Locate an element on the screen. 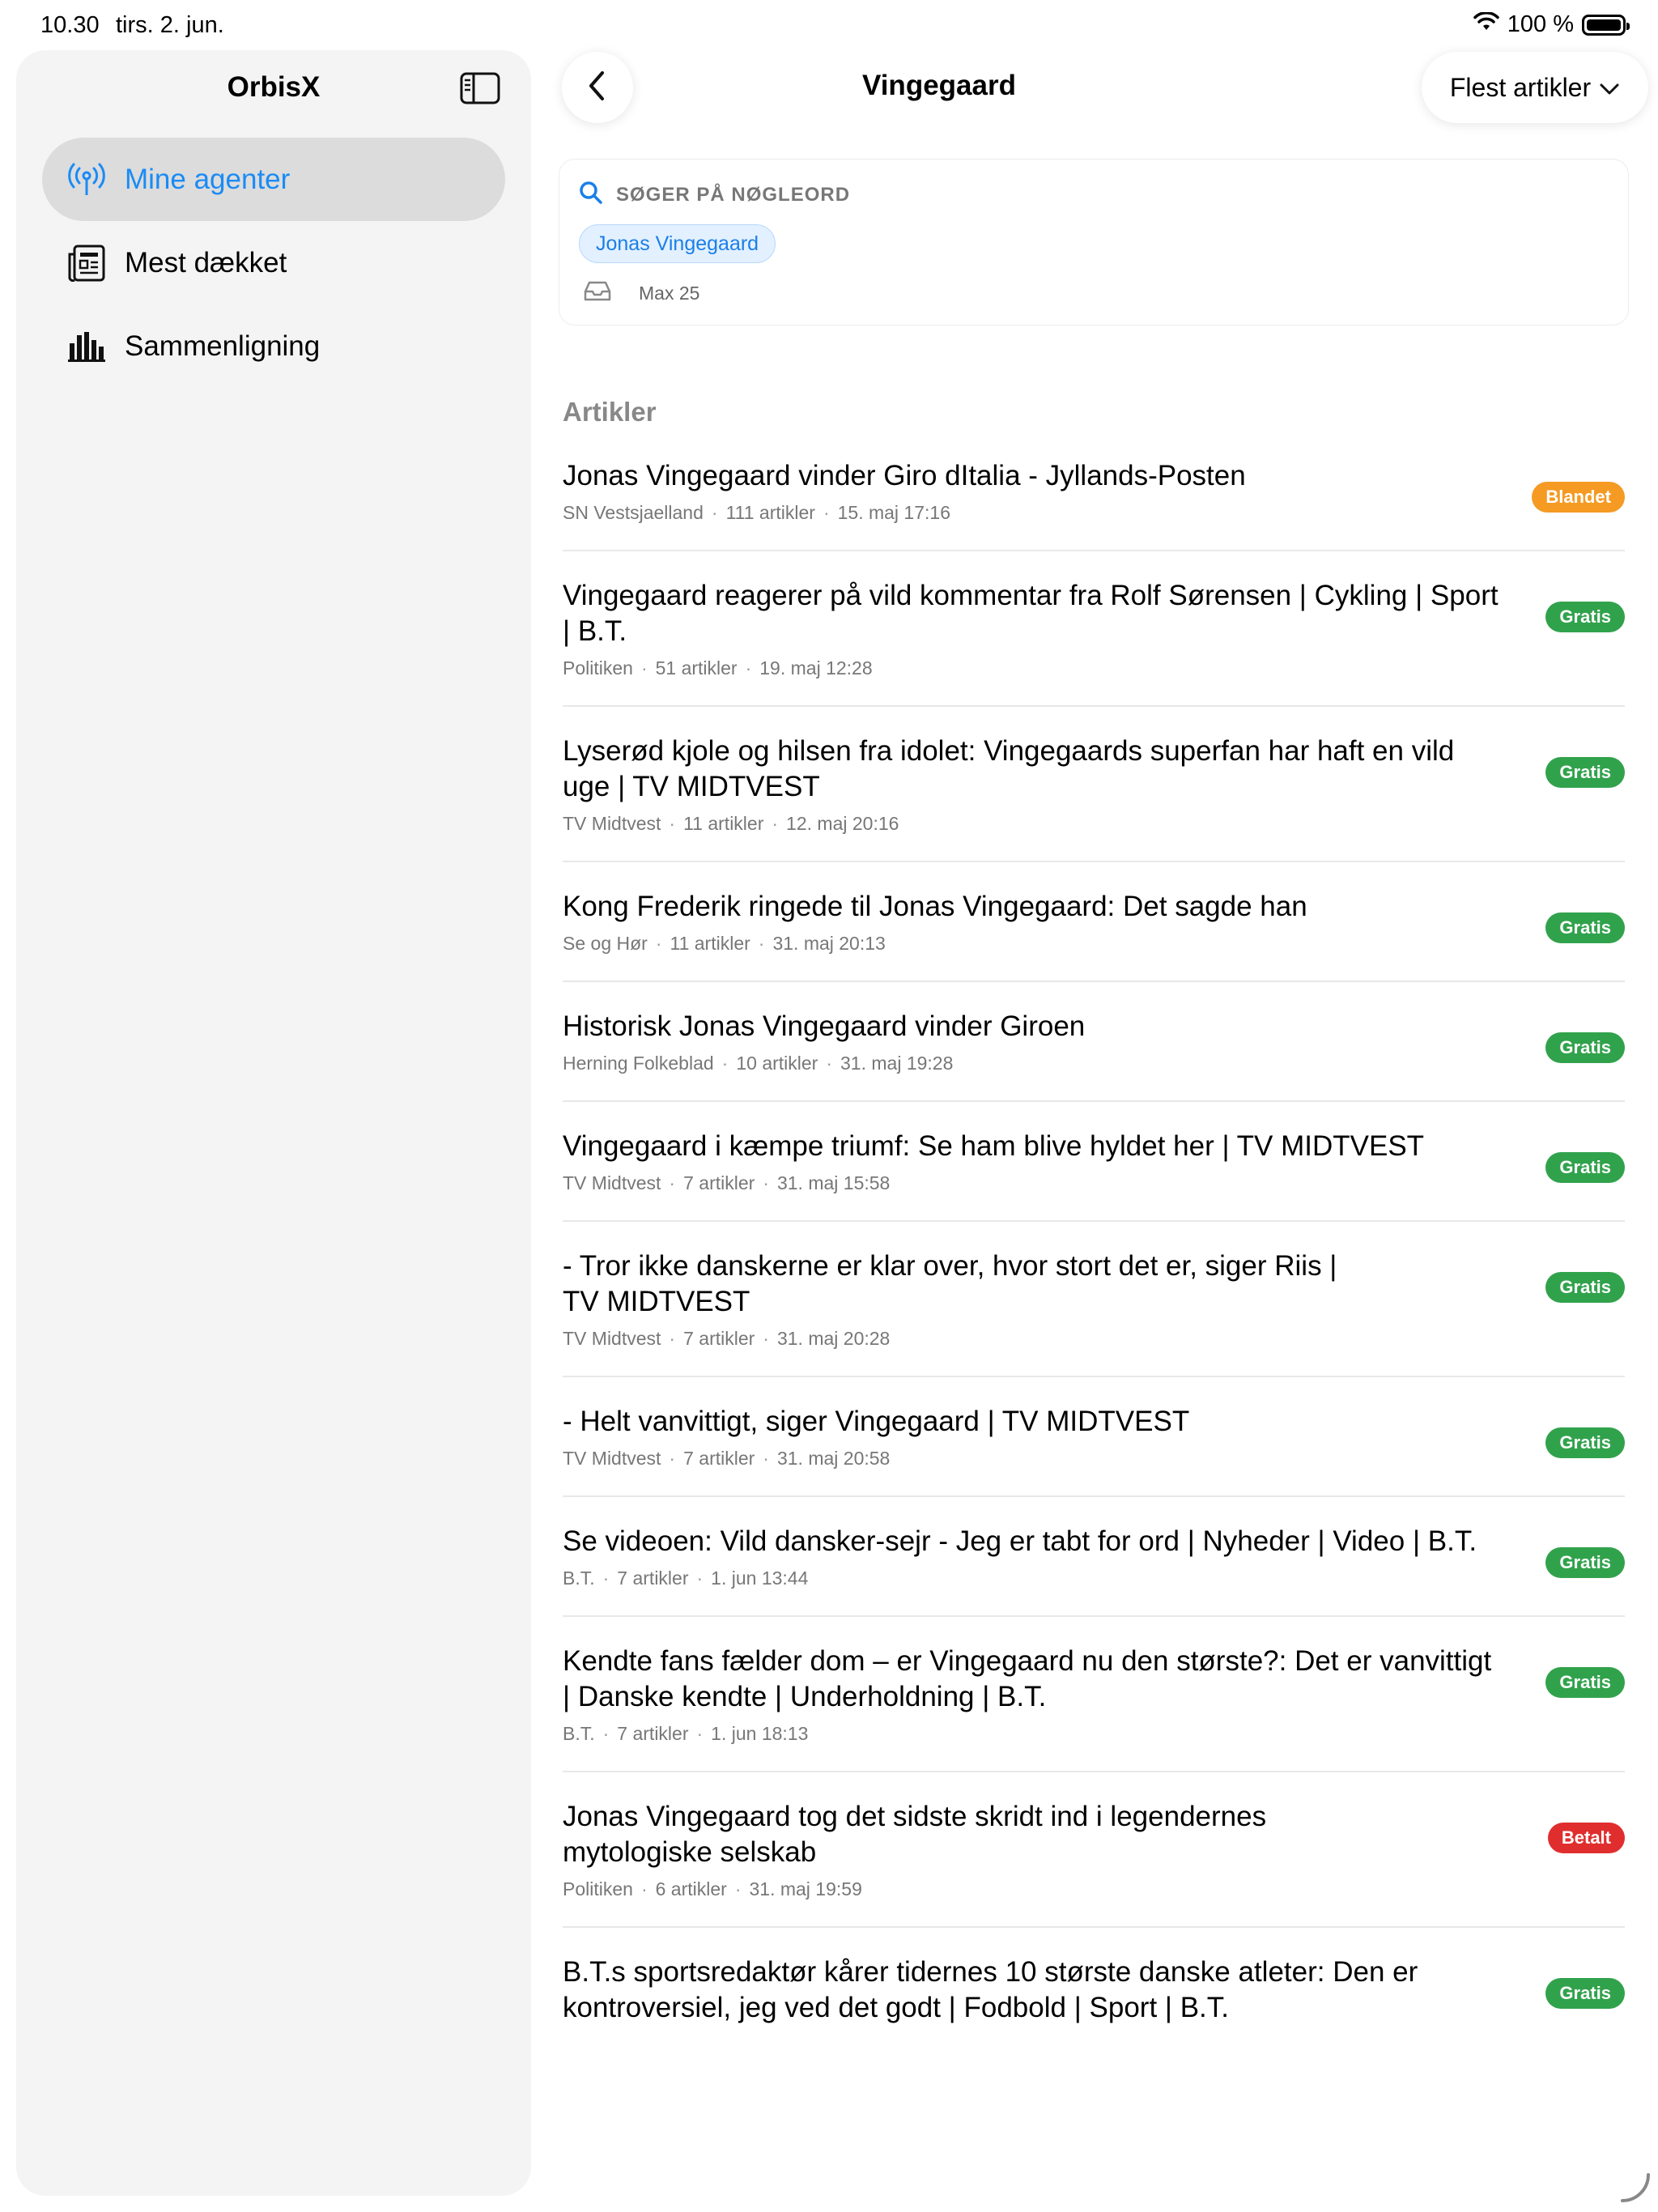  article-date: 19. maj 12:28 is located at coordinates (816, 668).